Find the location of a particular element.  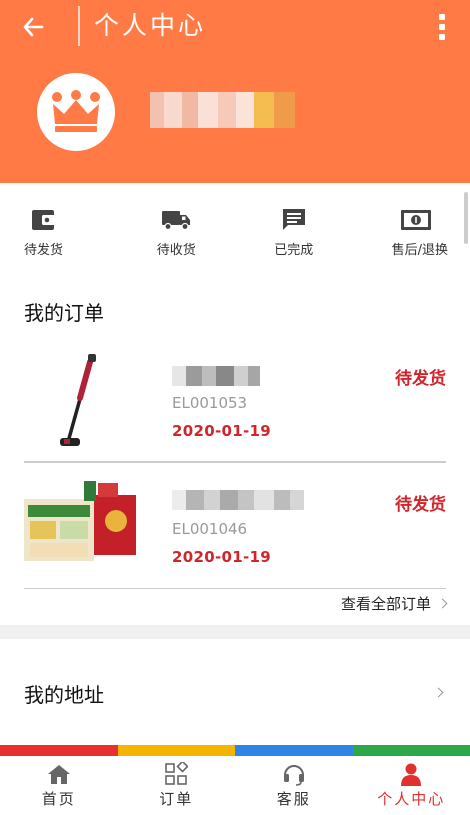

truck-icon is located at coordinates (176, 221).